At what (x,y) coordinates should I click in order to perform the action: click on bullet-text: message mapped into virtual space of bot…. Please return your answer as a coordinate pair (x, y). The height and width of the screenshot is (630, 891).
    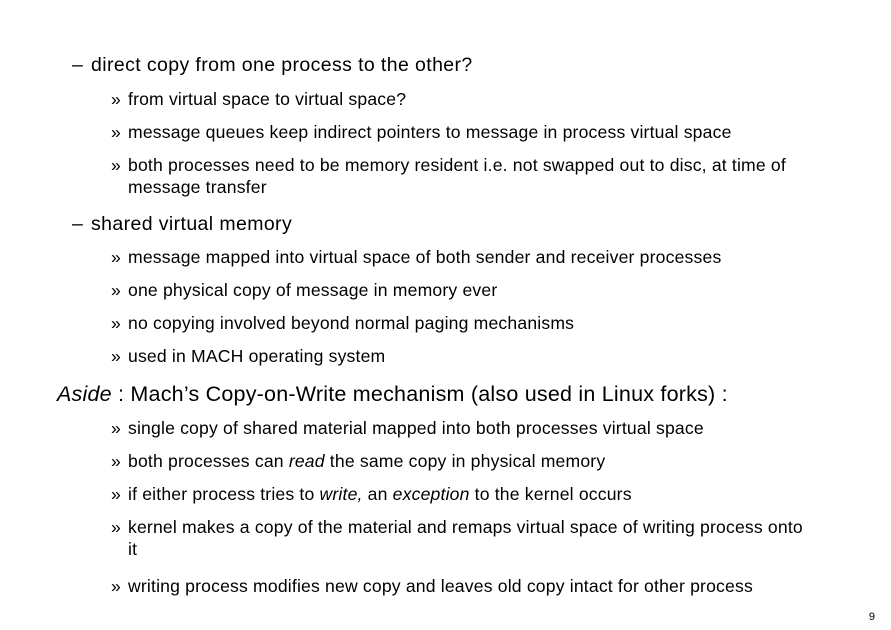
    Looking at the image, I should click on (425, 257).